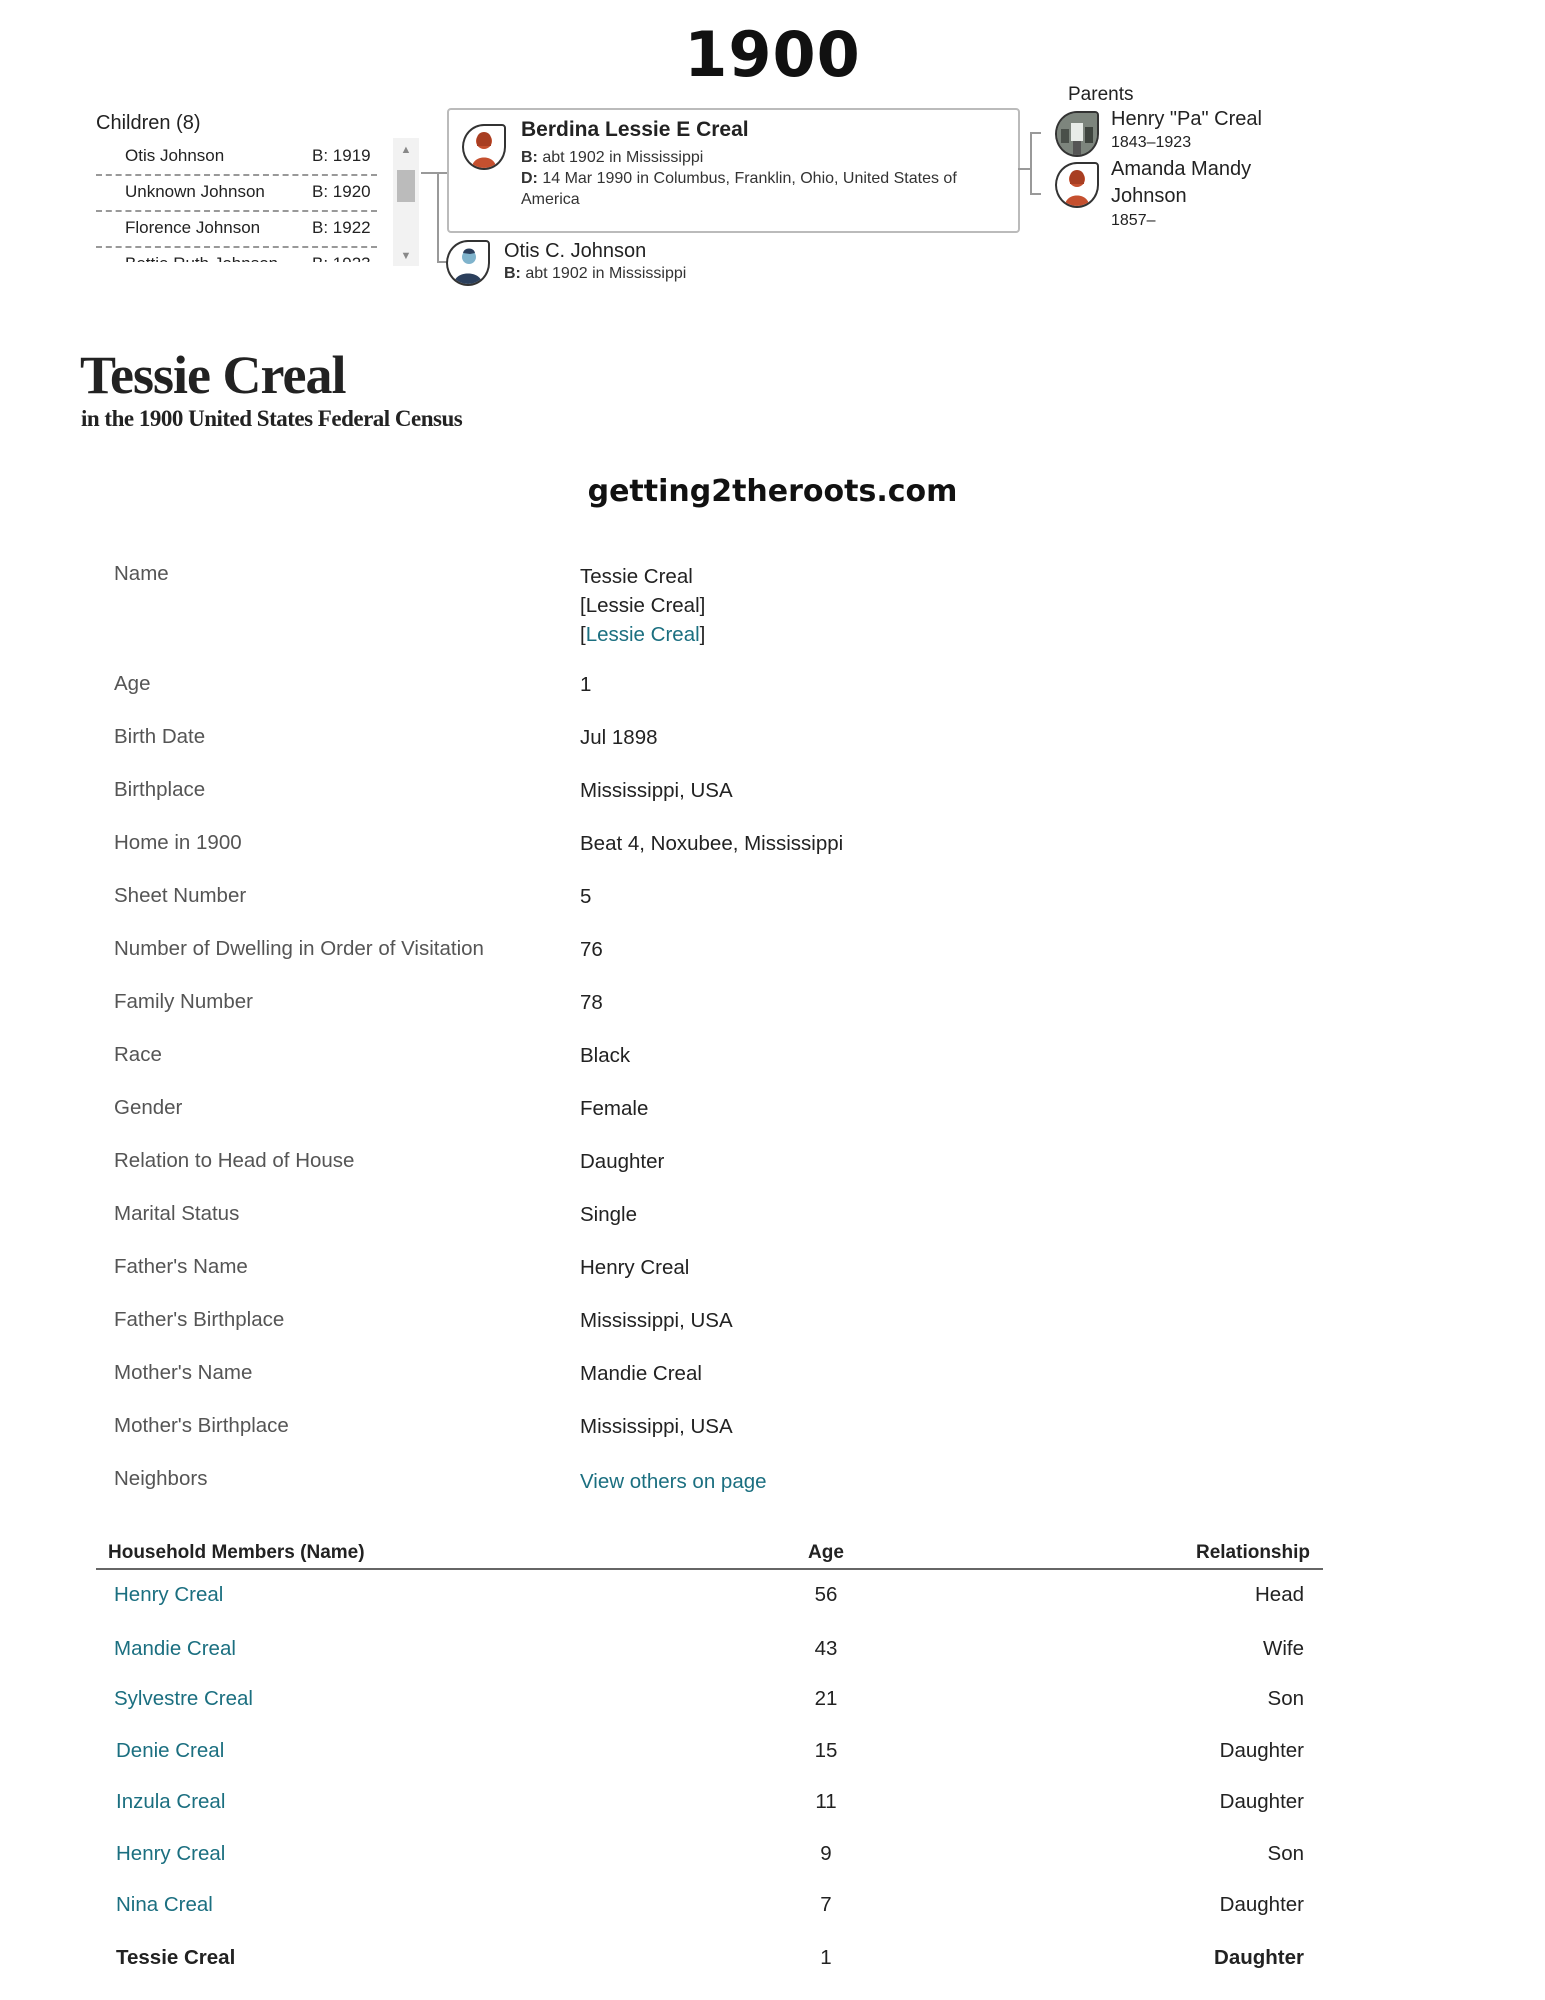 The height and width of the screenshot is (2000, 1545). I want to click on household-member-name: Inzula Creal, so click(170, 1802).